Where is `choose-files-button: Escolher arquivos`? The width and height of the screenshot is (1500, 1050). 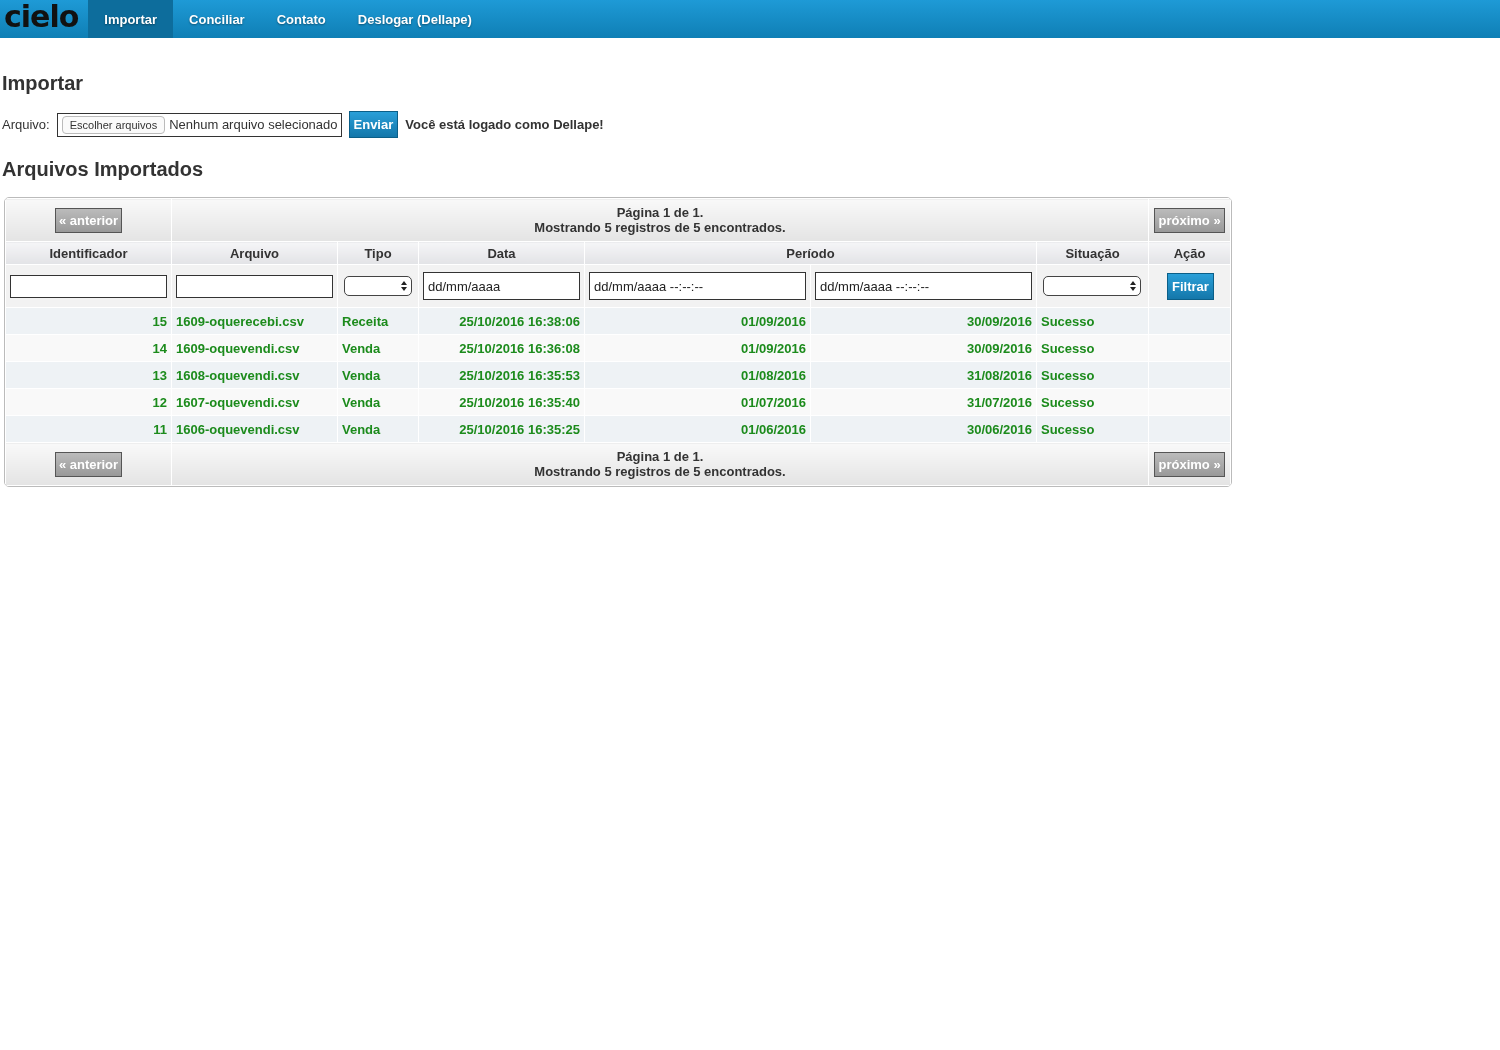
choose-files-button: Escolher arquivos is located at coordinates (113, 124).